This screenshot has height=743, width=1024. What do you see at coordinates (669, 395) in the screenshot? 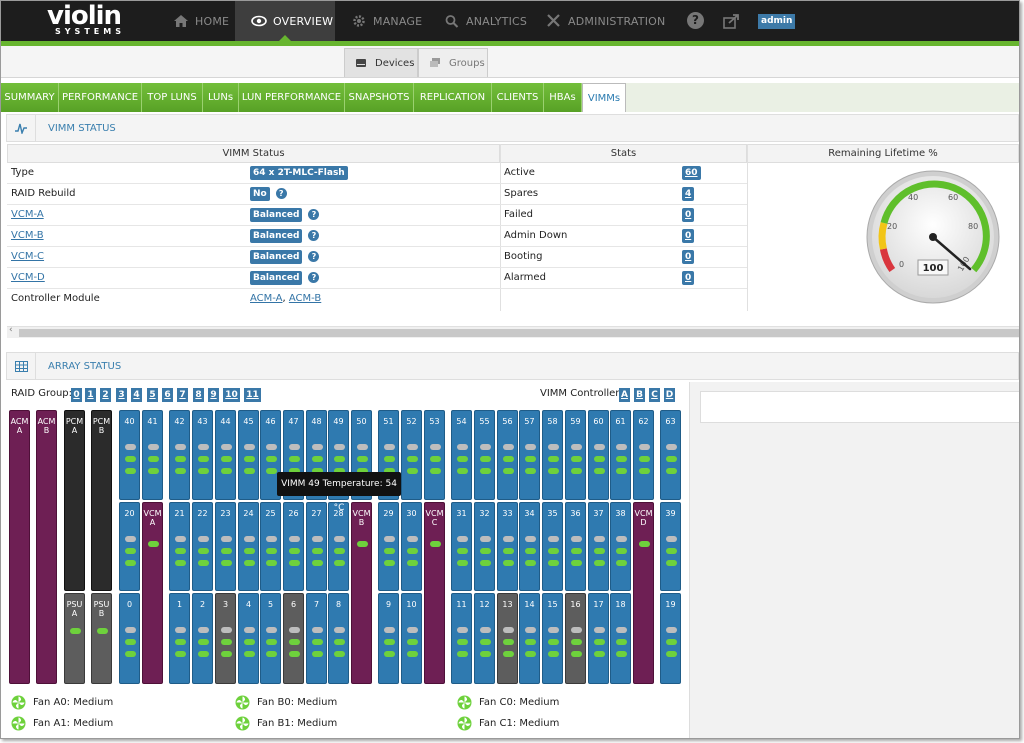
I see `vimm-controller-d-button: D` at bounding box center [669, 395].